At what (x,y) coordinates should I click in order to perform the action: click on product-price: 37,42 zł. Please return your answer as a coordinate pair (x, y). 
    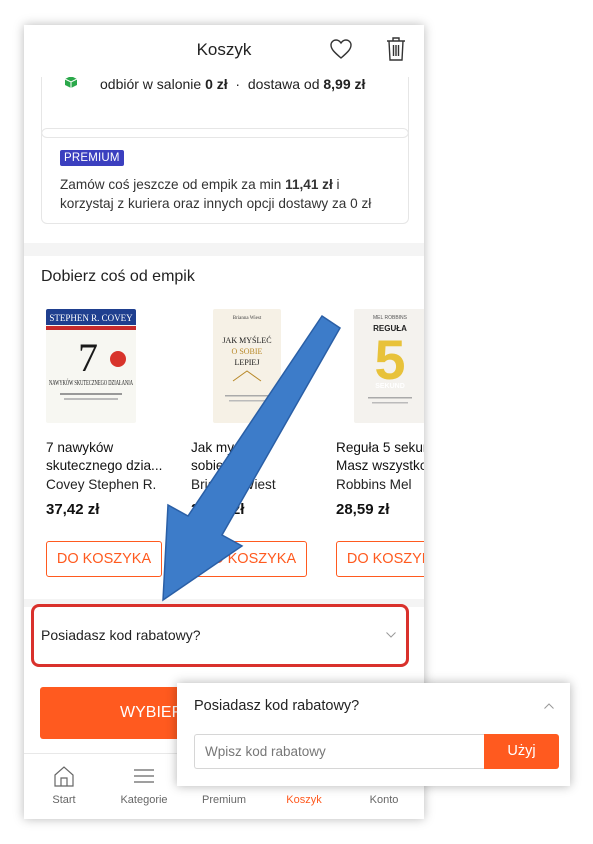
    Looking at the image, I should click on (73, 509).